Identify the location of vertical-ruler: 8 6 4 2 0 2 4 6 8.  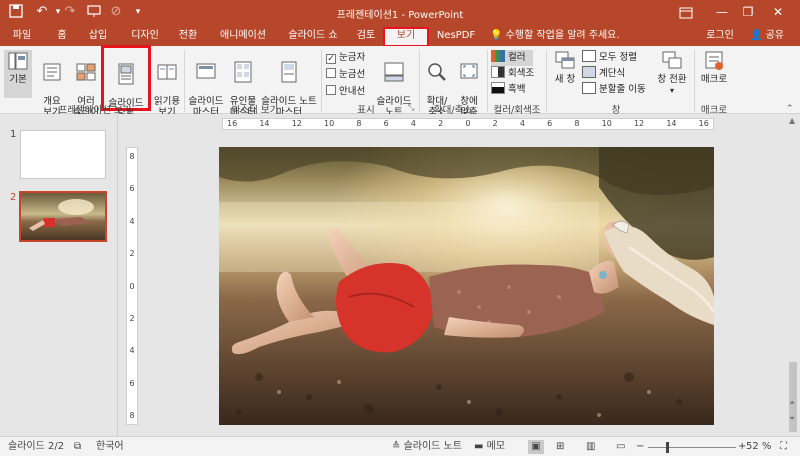
(132, 286).